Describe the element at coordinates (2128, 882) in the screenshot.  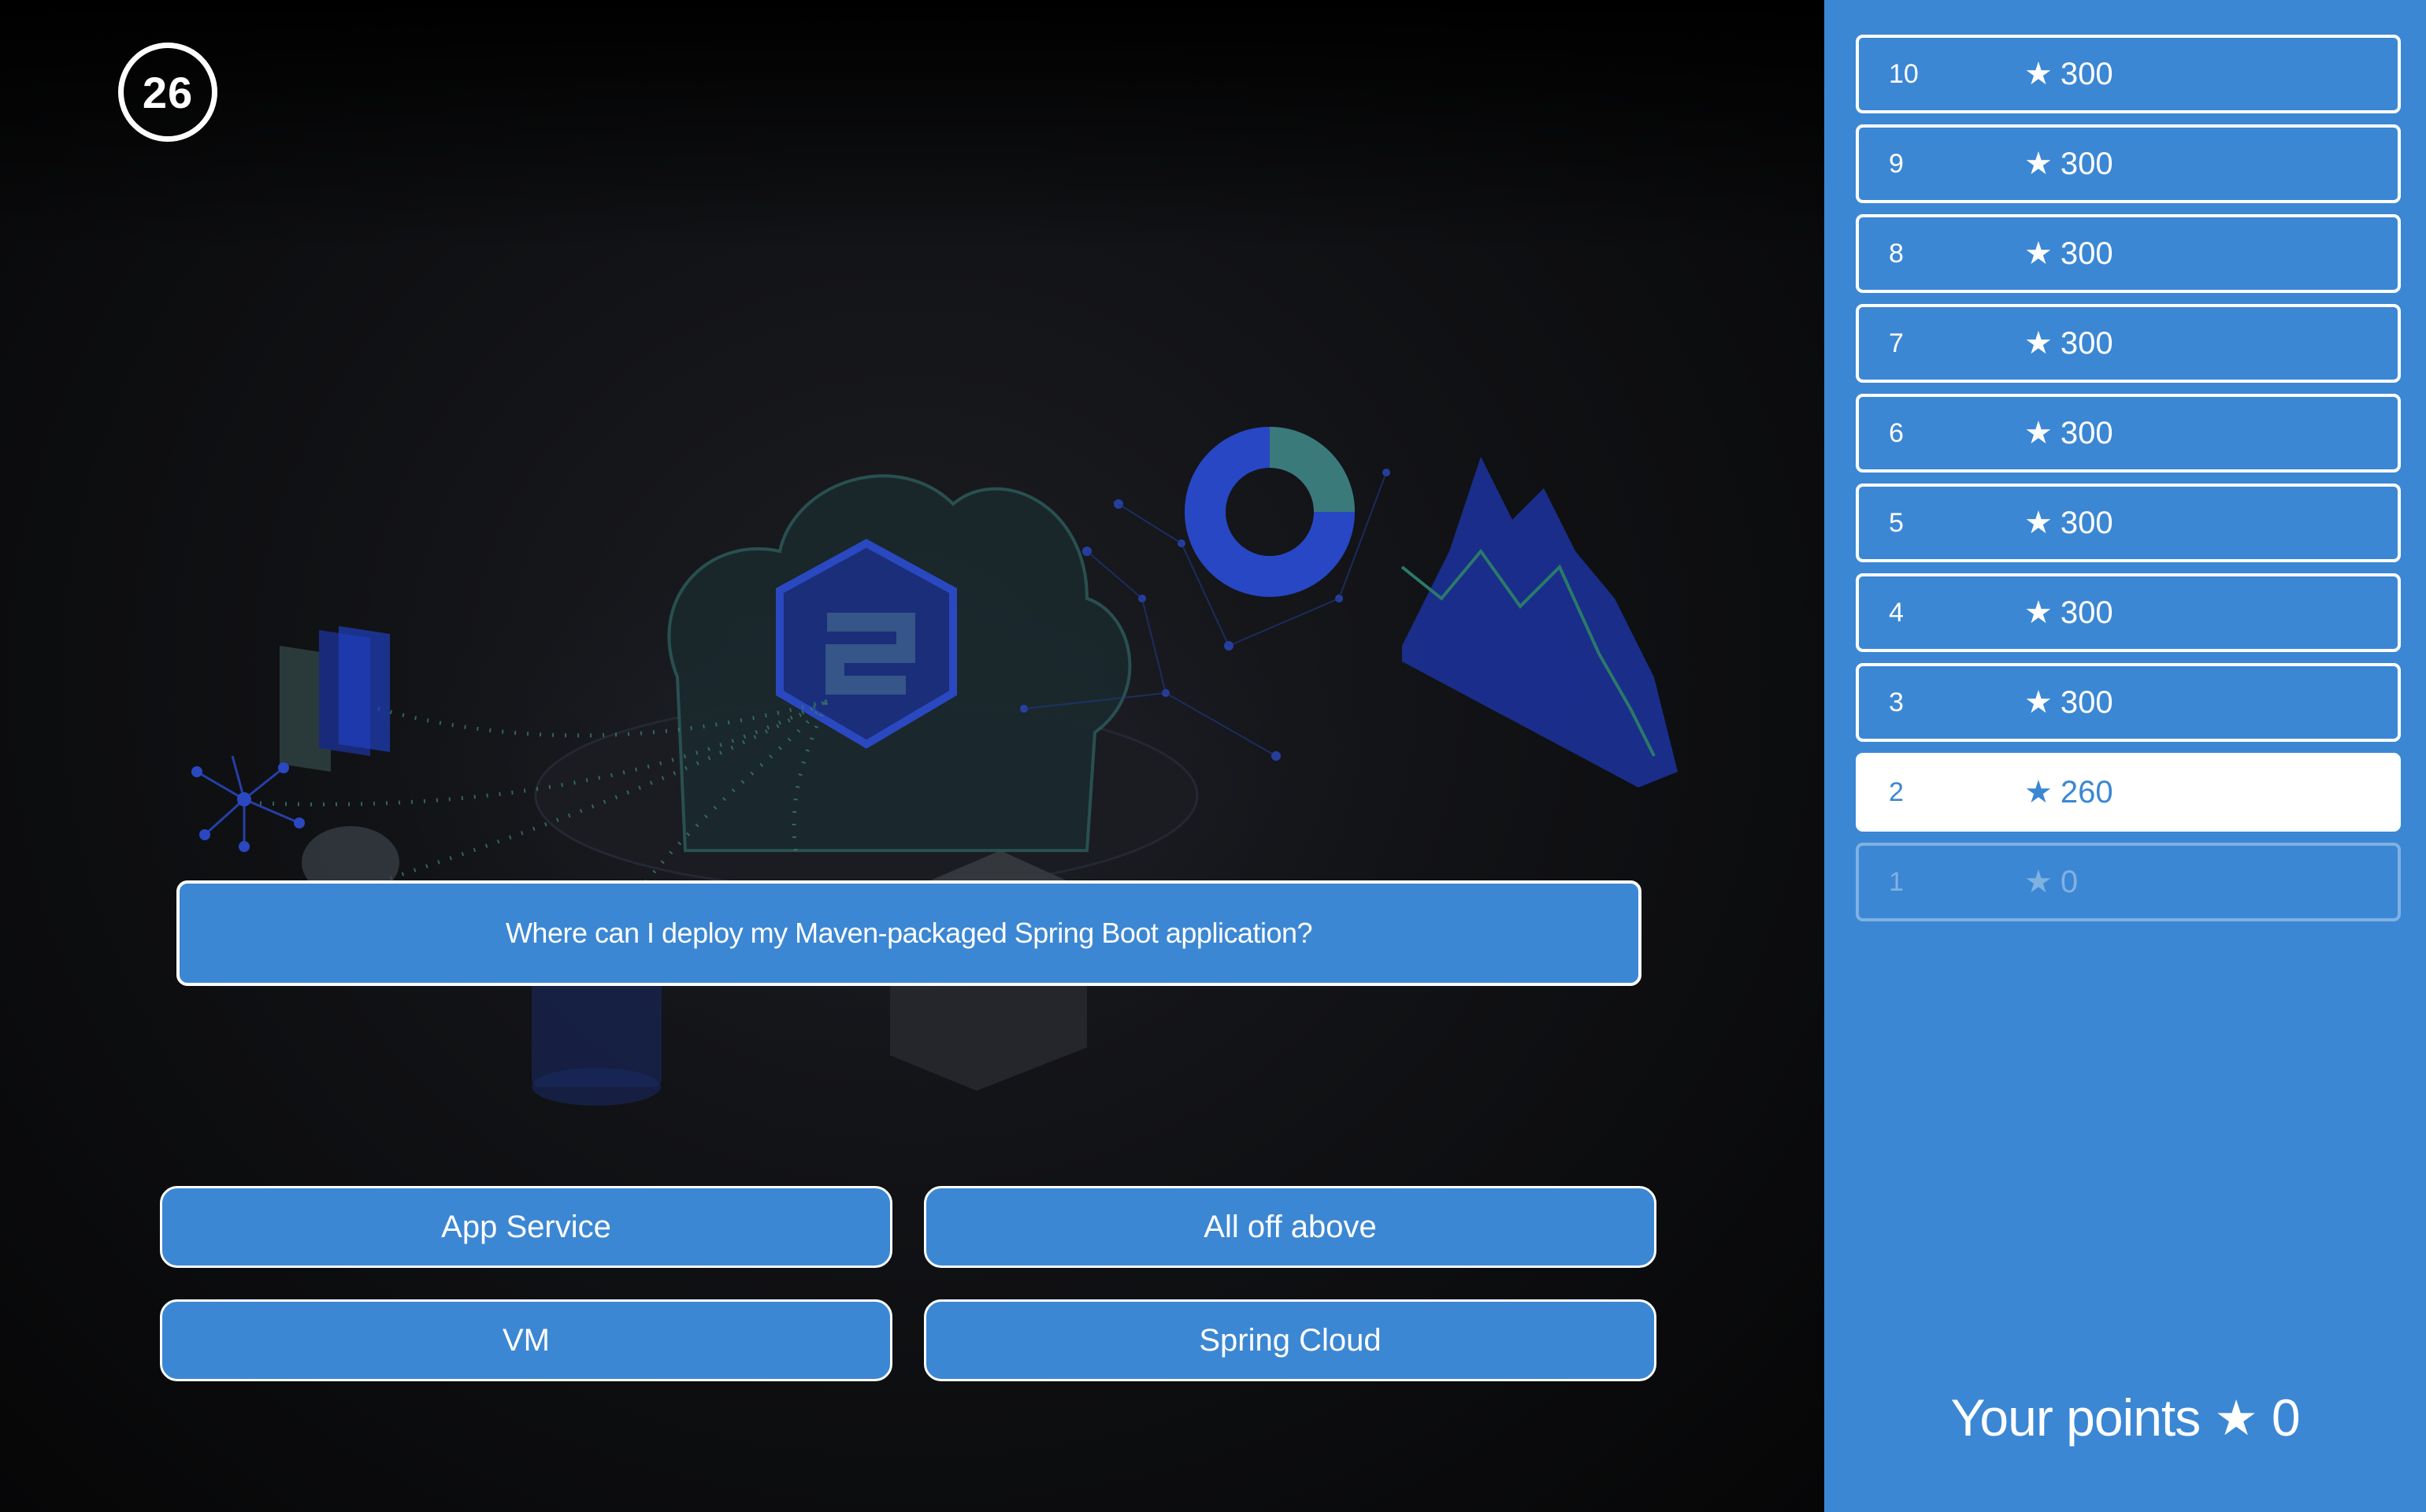
I see `ladder-rung-1: 1 ★ 0` at that location.